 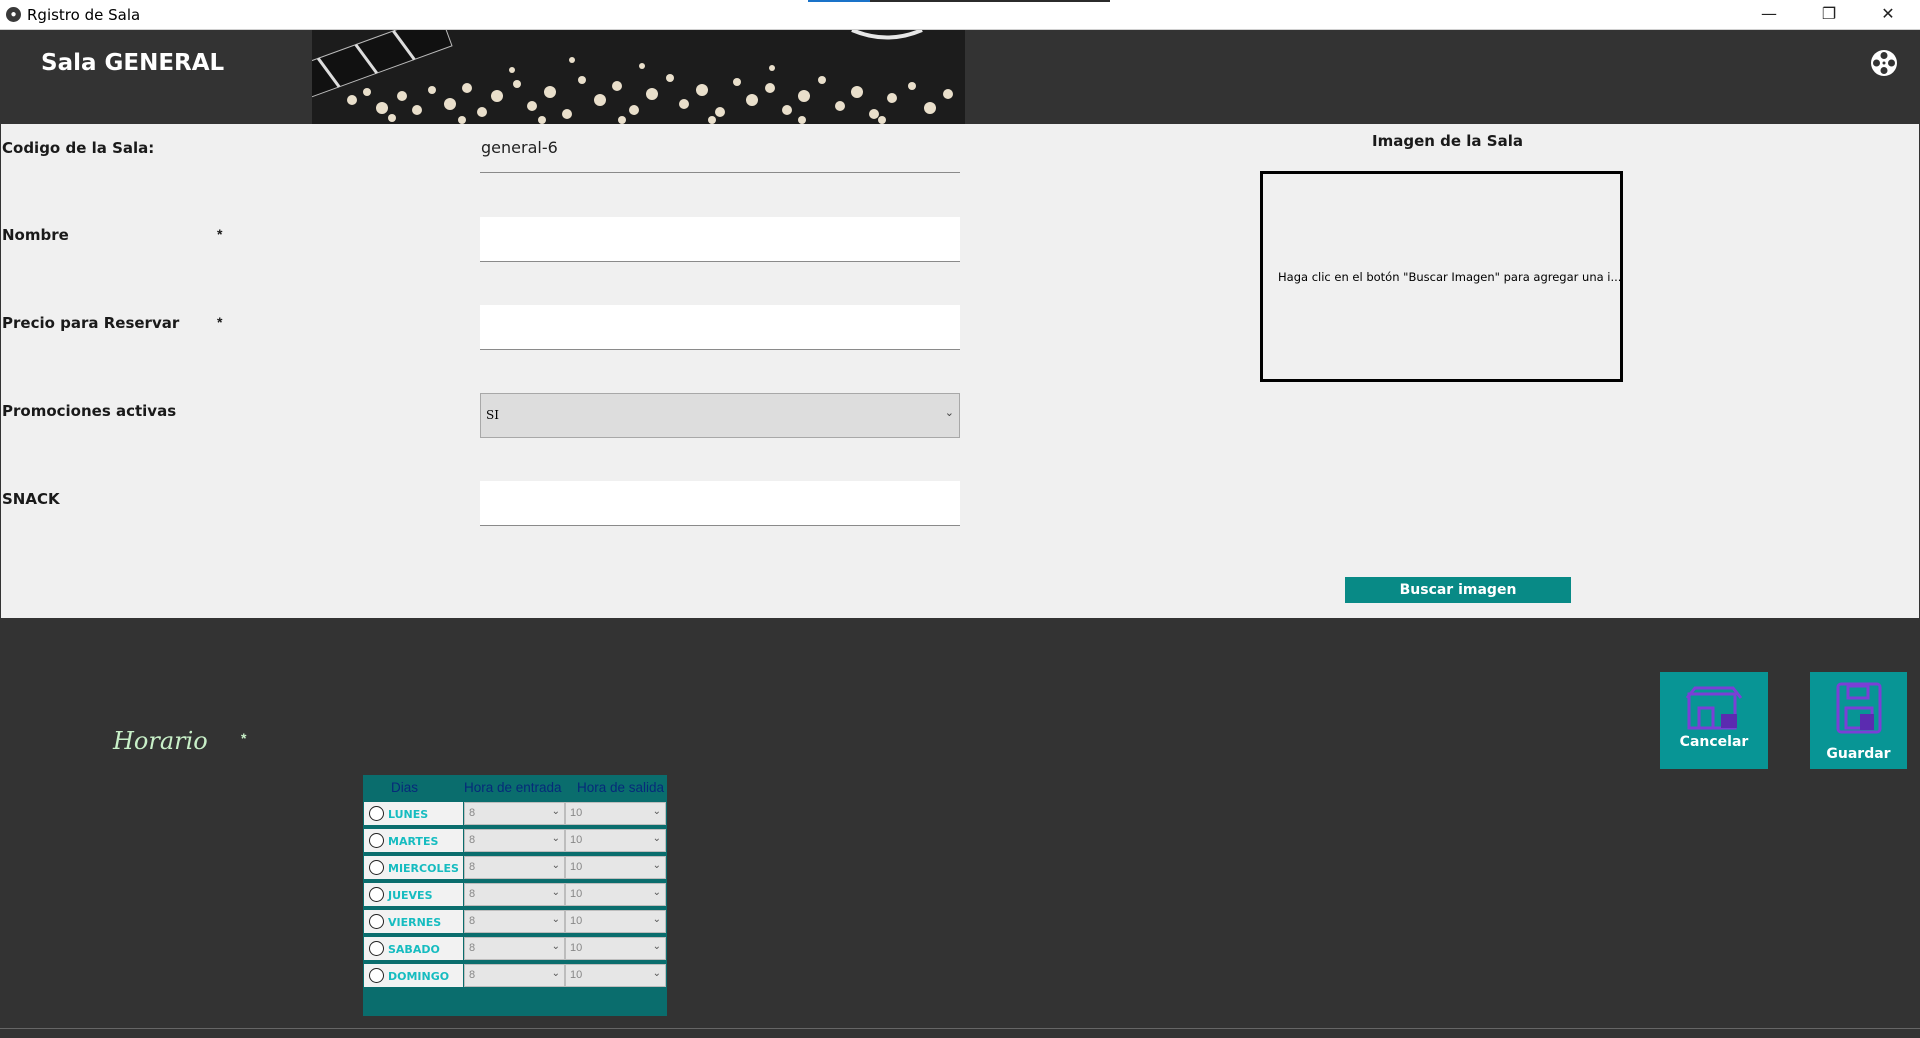 I want to click on day-cell: LUNES, so click(x=413, y=813).